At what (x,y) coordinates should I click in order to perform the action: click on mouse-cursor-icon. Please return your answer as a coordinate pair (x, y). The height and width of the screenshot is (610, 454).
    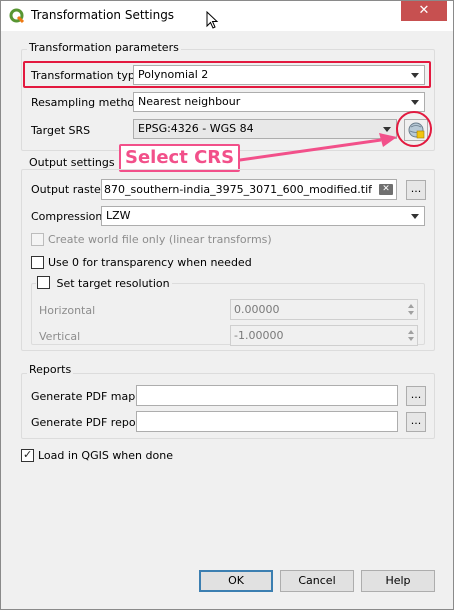
    Looking at the image, I should click on (212, 20).